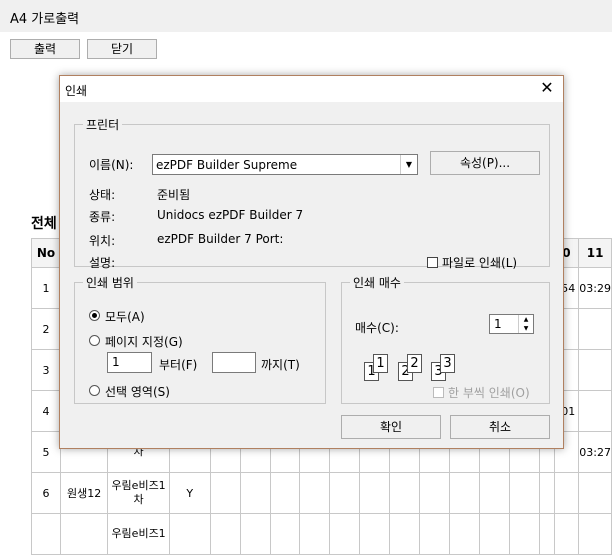 The height and width of the screenshot is (555, 612). What do you see at coordinates (94, 340) in the screenshot?
I see `range-pages-radio` at bounding box center [94, 340].